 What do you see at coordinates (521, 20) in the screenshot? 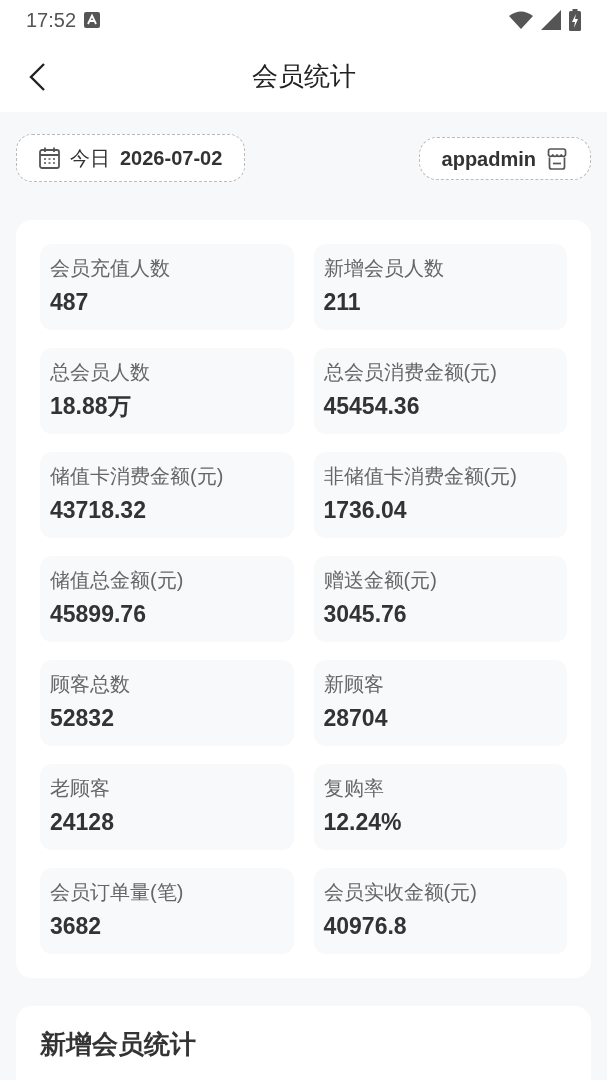
I see `wifi-icon` at bounding box center [521, 20].